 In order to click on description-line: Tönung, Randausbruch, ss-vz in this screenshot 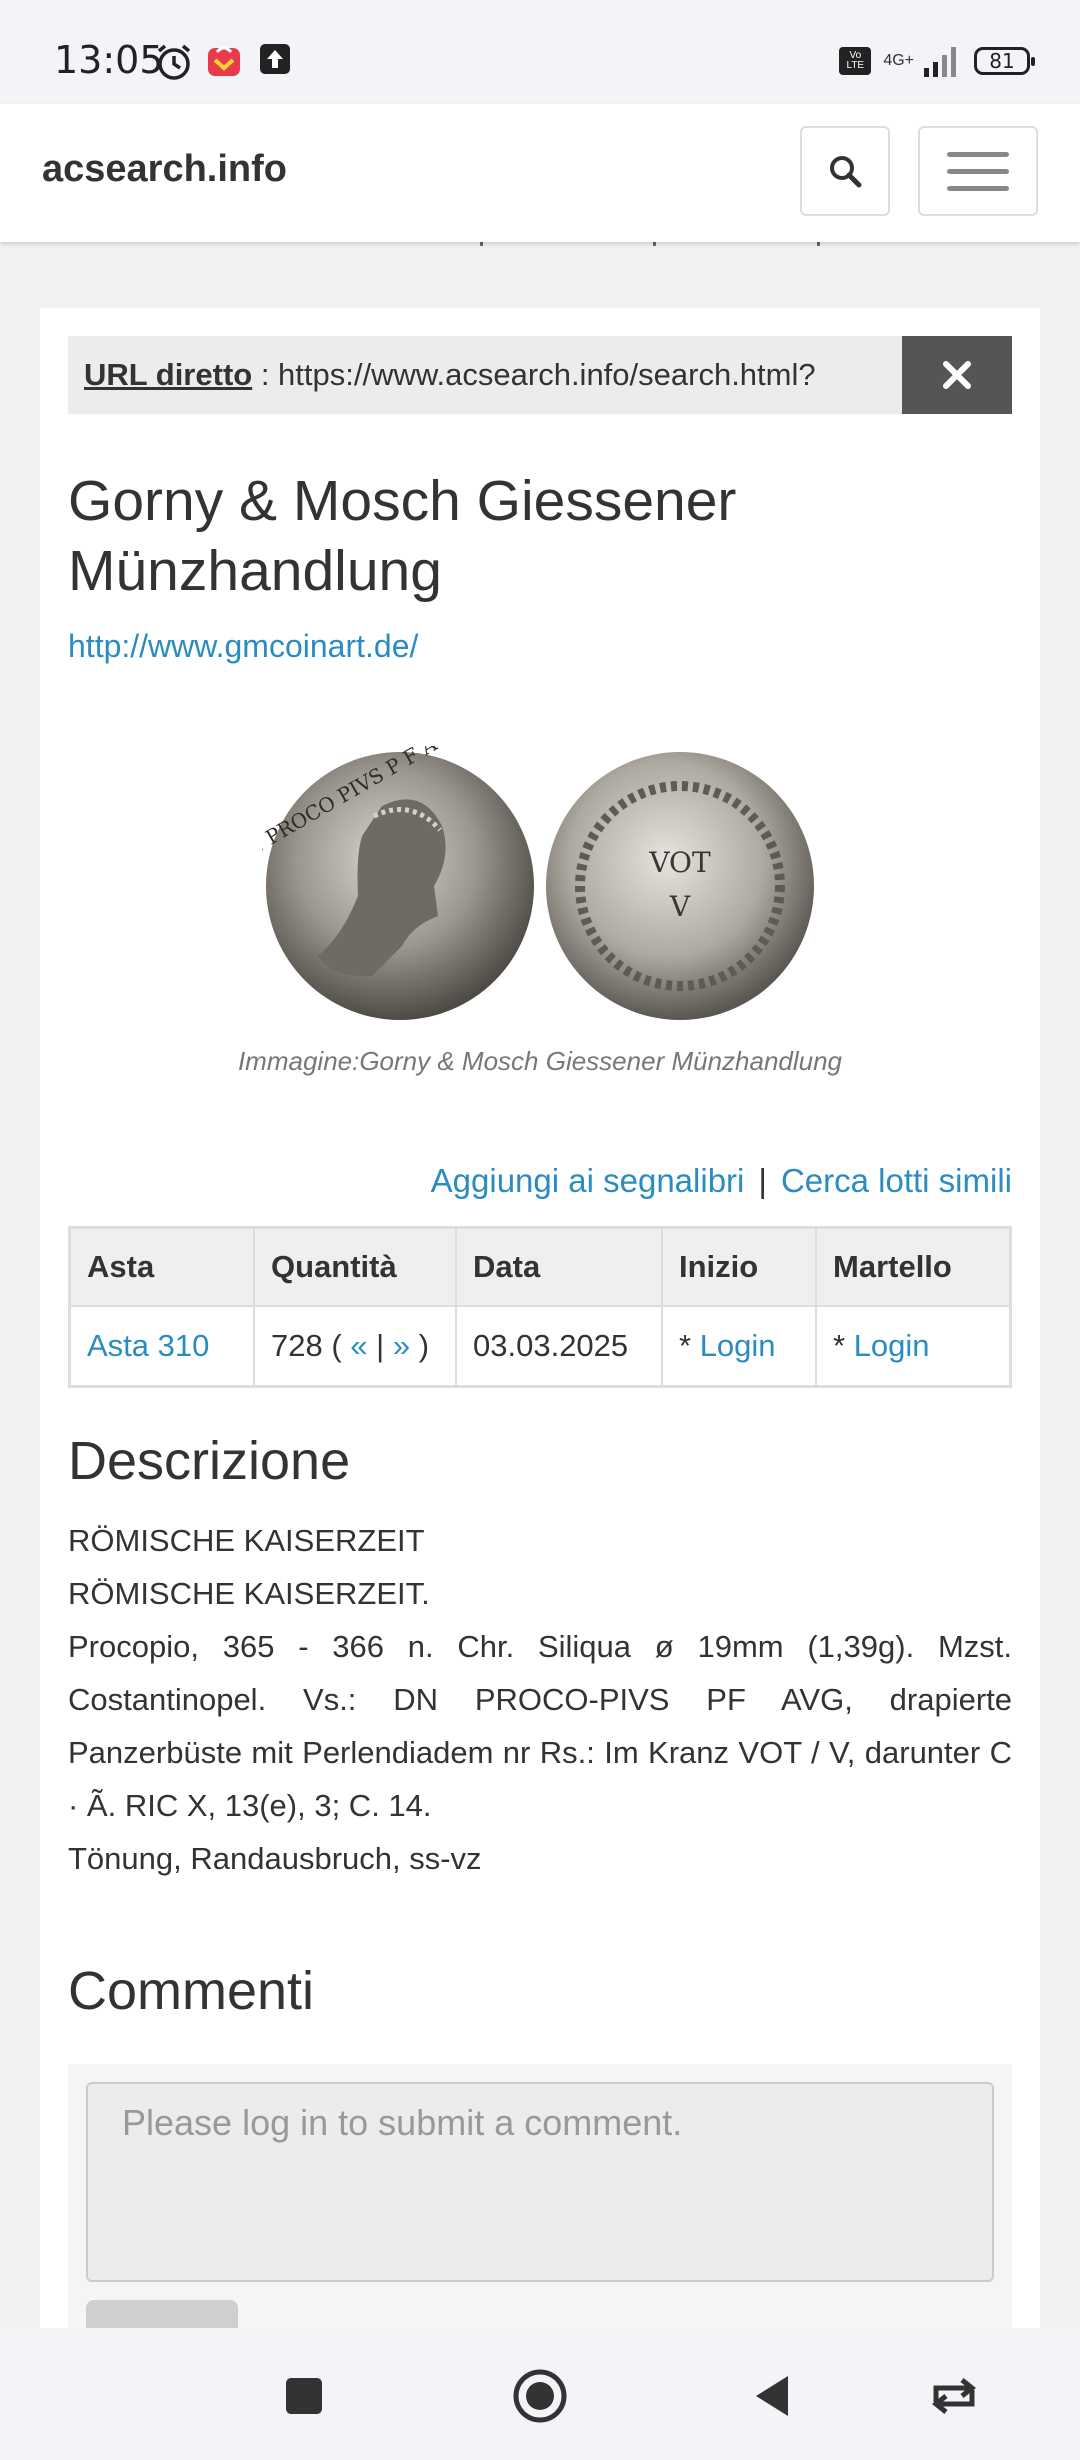, I will do `click(275, 1858)`.